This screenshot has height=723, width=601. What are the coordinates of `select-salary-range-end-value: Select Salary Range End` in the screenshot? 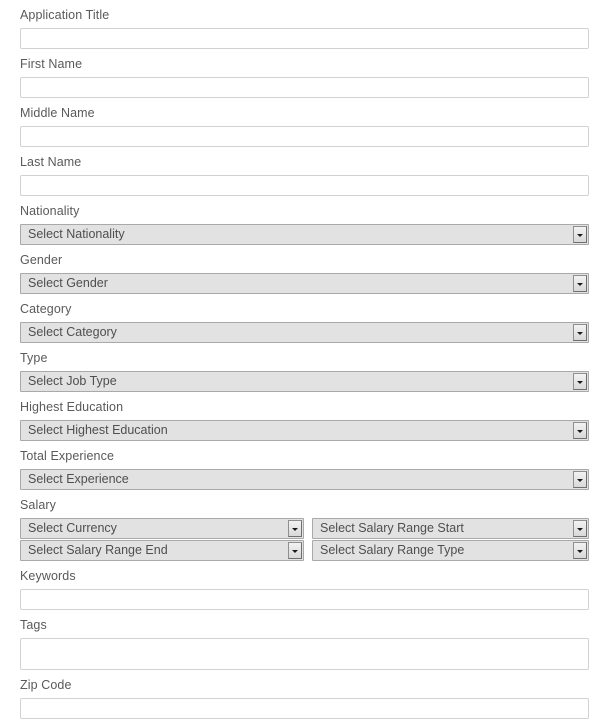 It's located at (98, 550).